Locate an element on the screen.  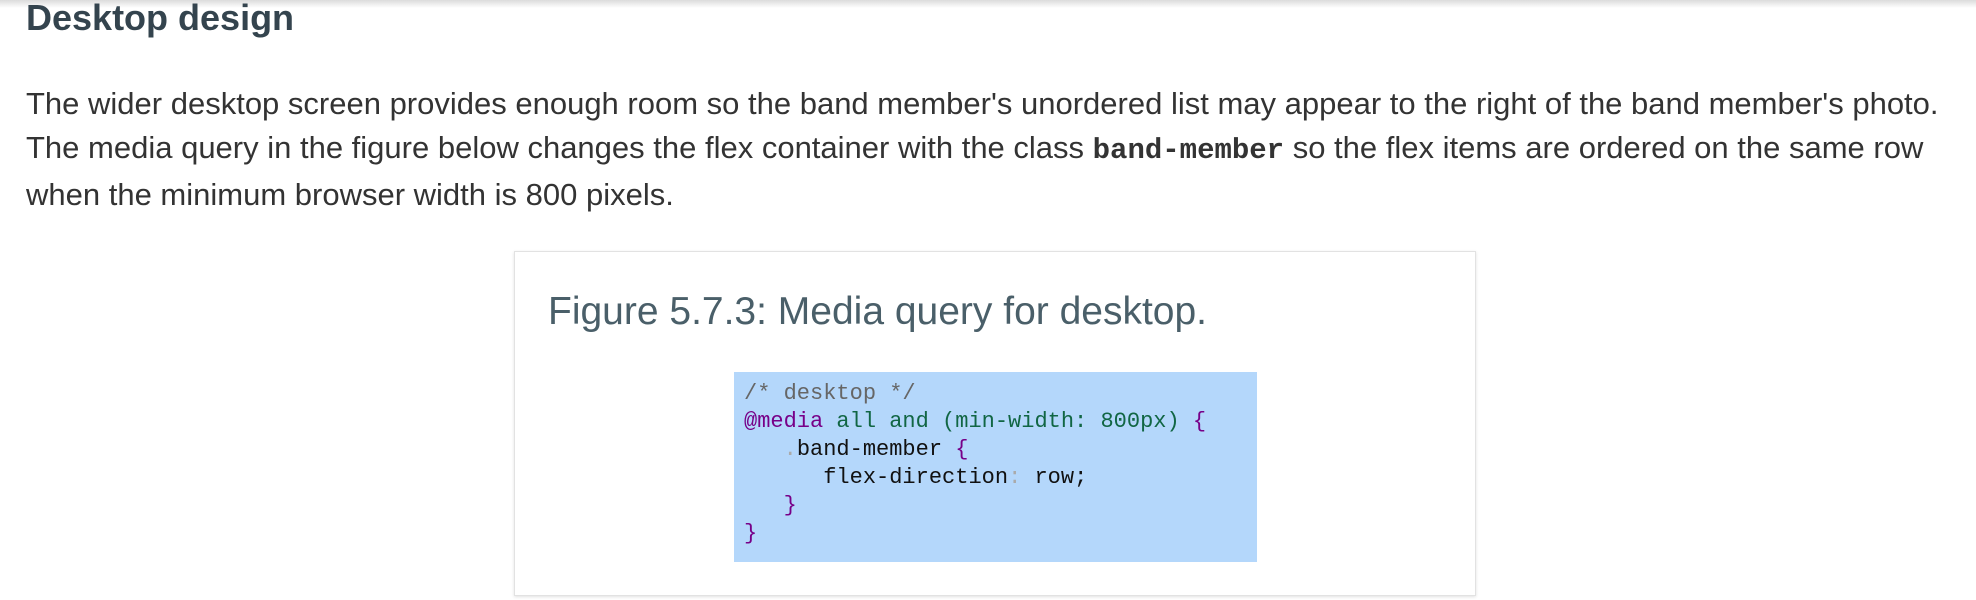
inline-code-term: band-member is located at coordinates (1188, 150).